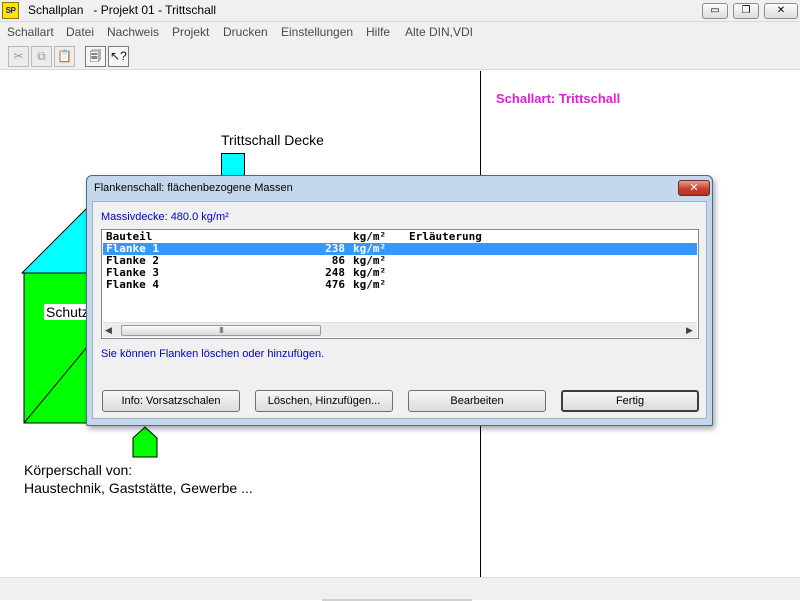 Image resolution: width=800 pixels, height=601 pixels. What do you see at coordinates (67, 312) in the screenshot?
I see `protected-room-label: Schutz` at bounding box center [67, 312].